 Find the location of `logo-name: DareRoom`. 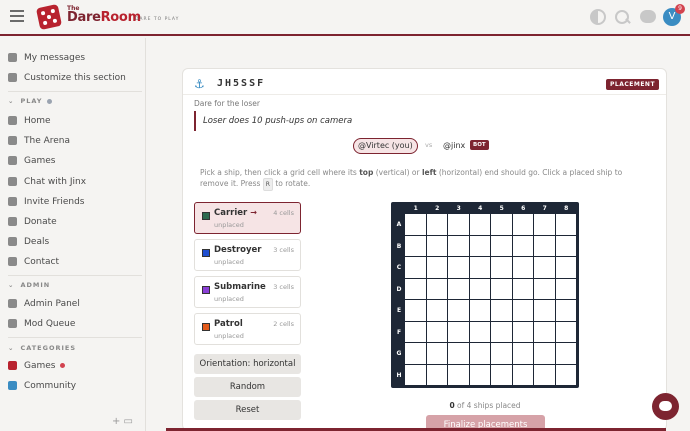

logo-name: DareRoom is located at coordinates (104, 17).